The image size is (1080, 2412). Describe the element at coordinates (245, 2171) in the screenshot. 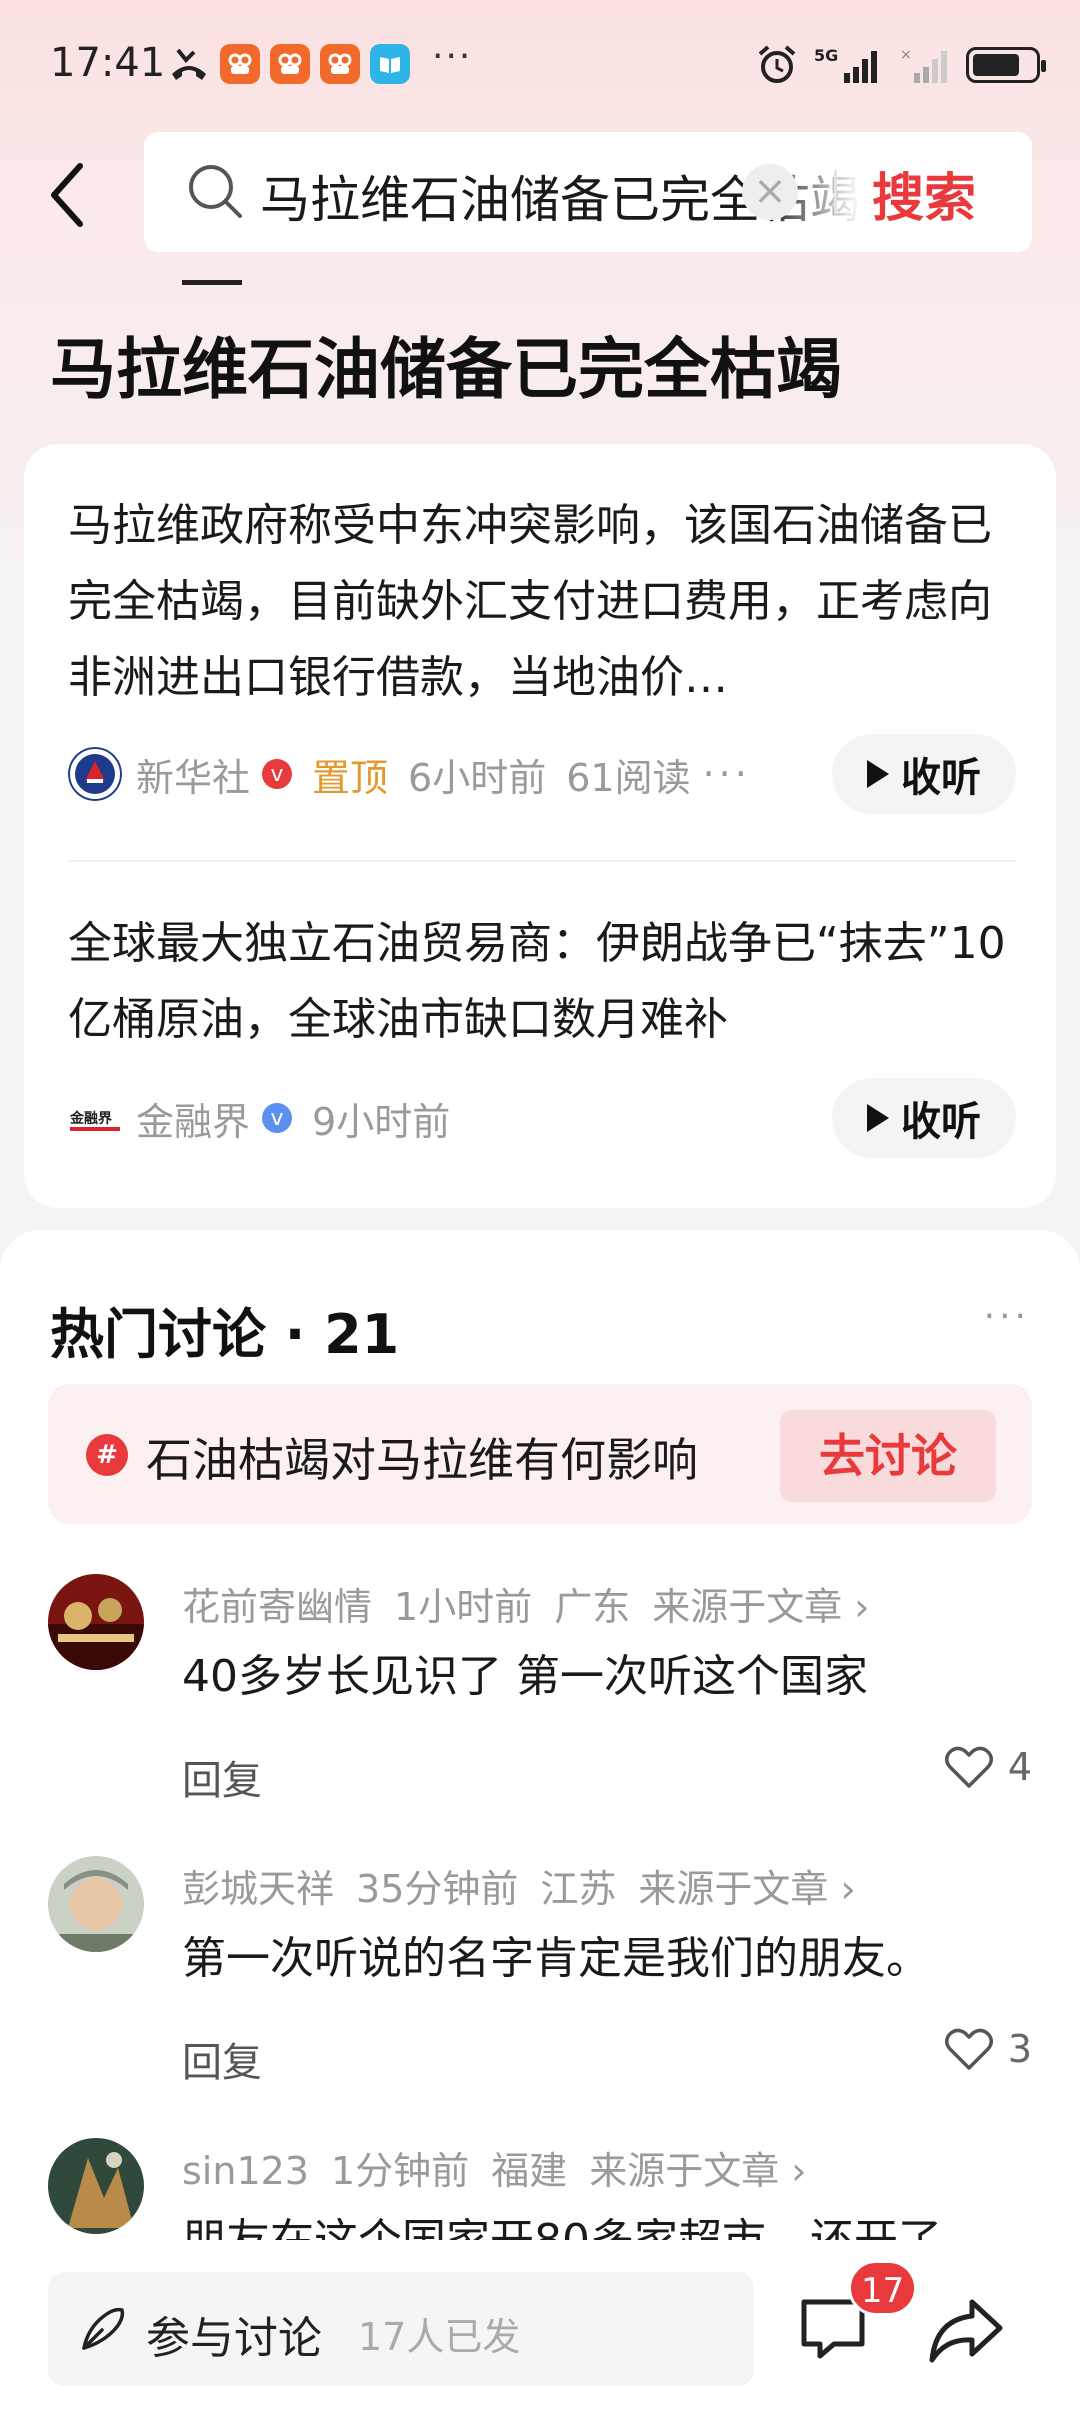

I see `comment-user: sin123` at that location.